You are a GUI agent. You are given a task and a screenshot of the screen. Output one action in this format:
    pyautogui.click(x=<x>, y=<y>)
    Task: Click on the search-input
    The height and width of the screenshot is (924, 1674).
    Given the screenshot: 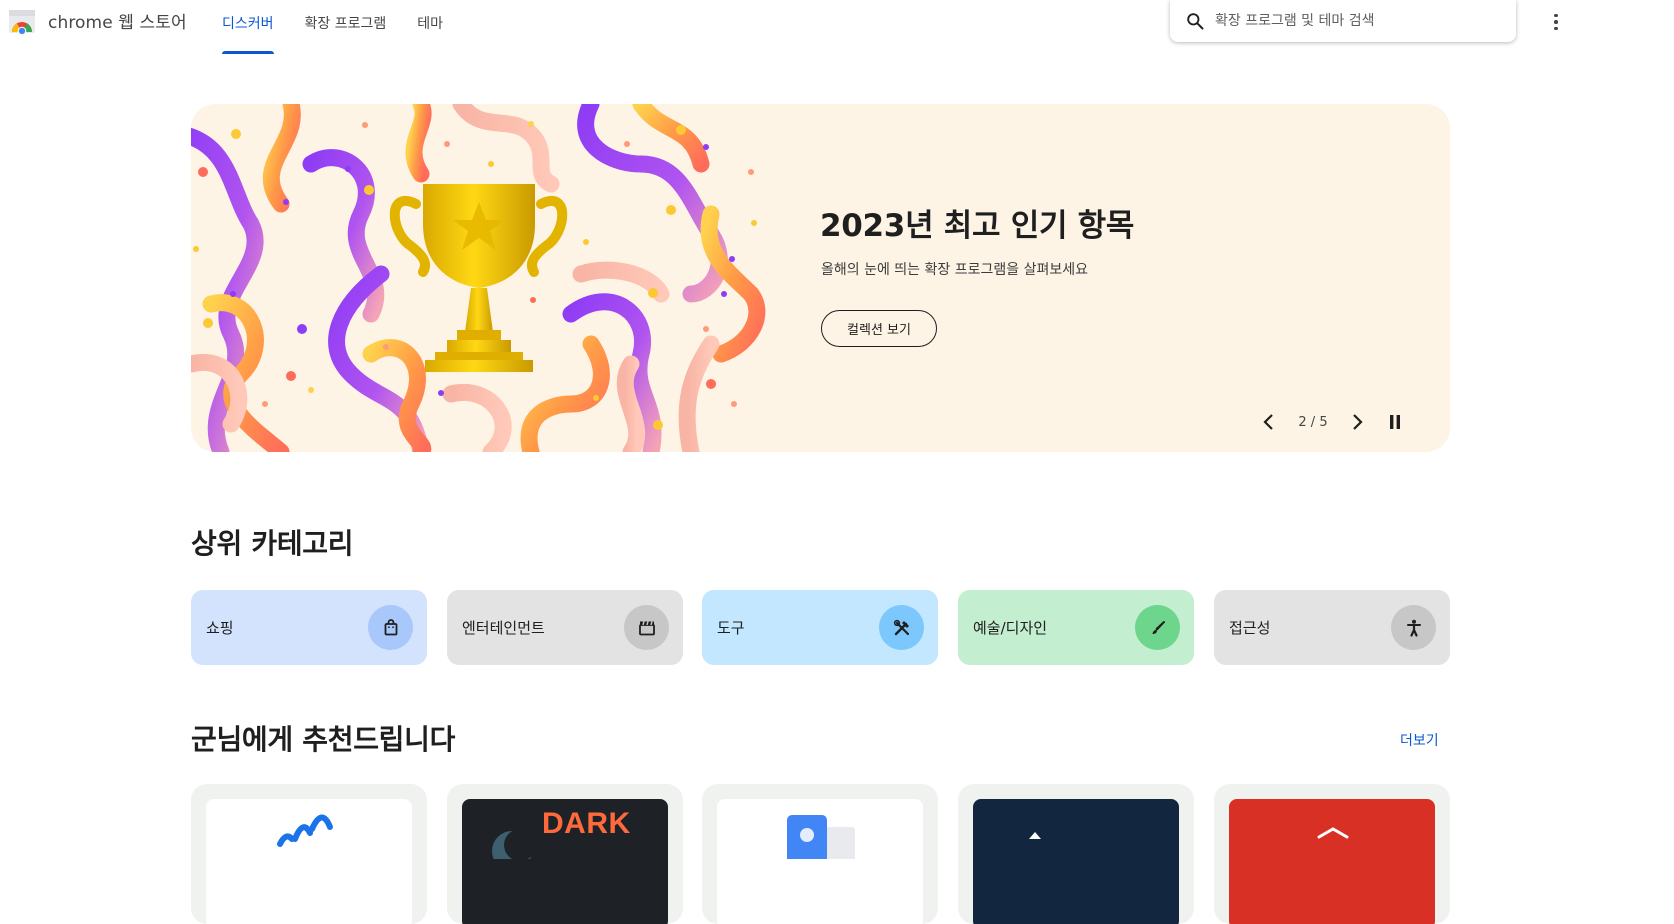 What is the action you would take?
    pyautogui.click(x=1360, y=21)
    